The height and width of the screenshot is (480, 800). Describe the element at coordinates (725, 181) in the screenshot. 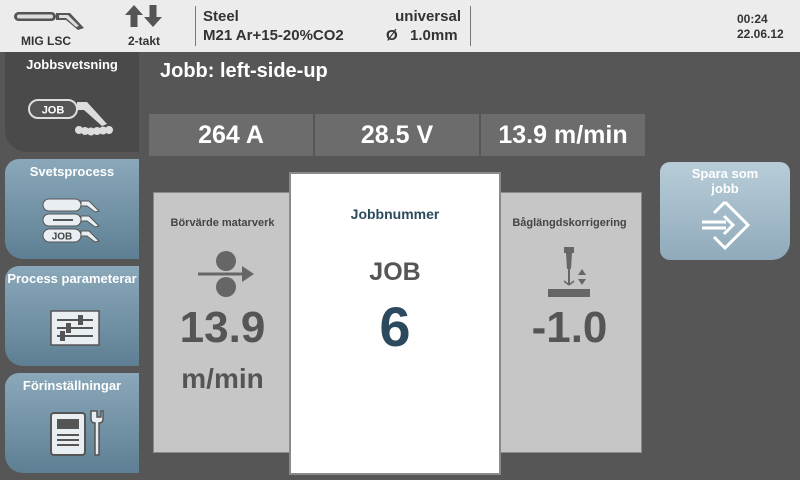

I see `save-as-job-label: Spara som jobb` at that location.